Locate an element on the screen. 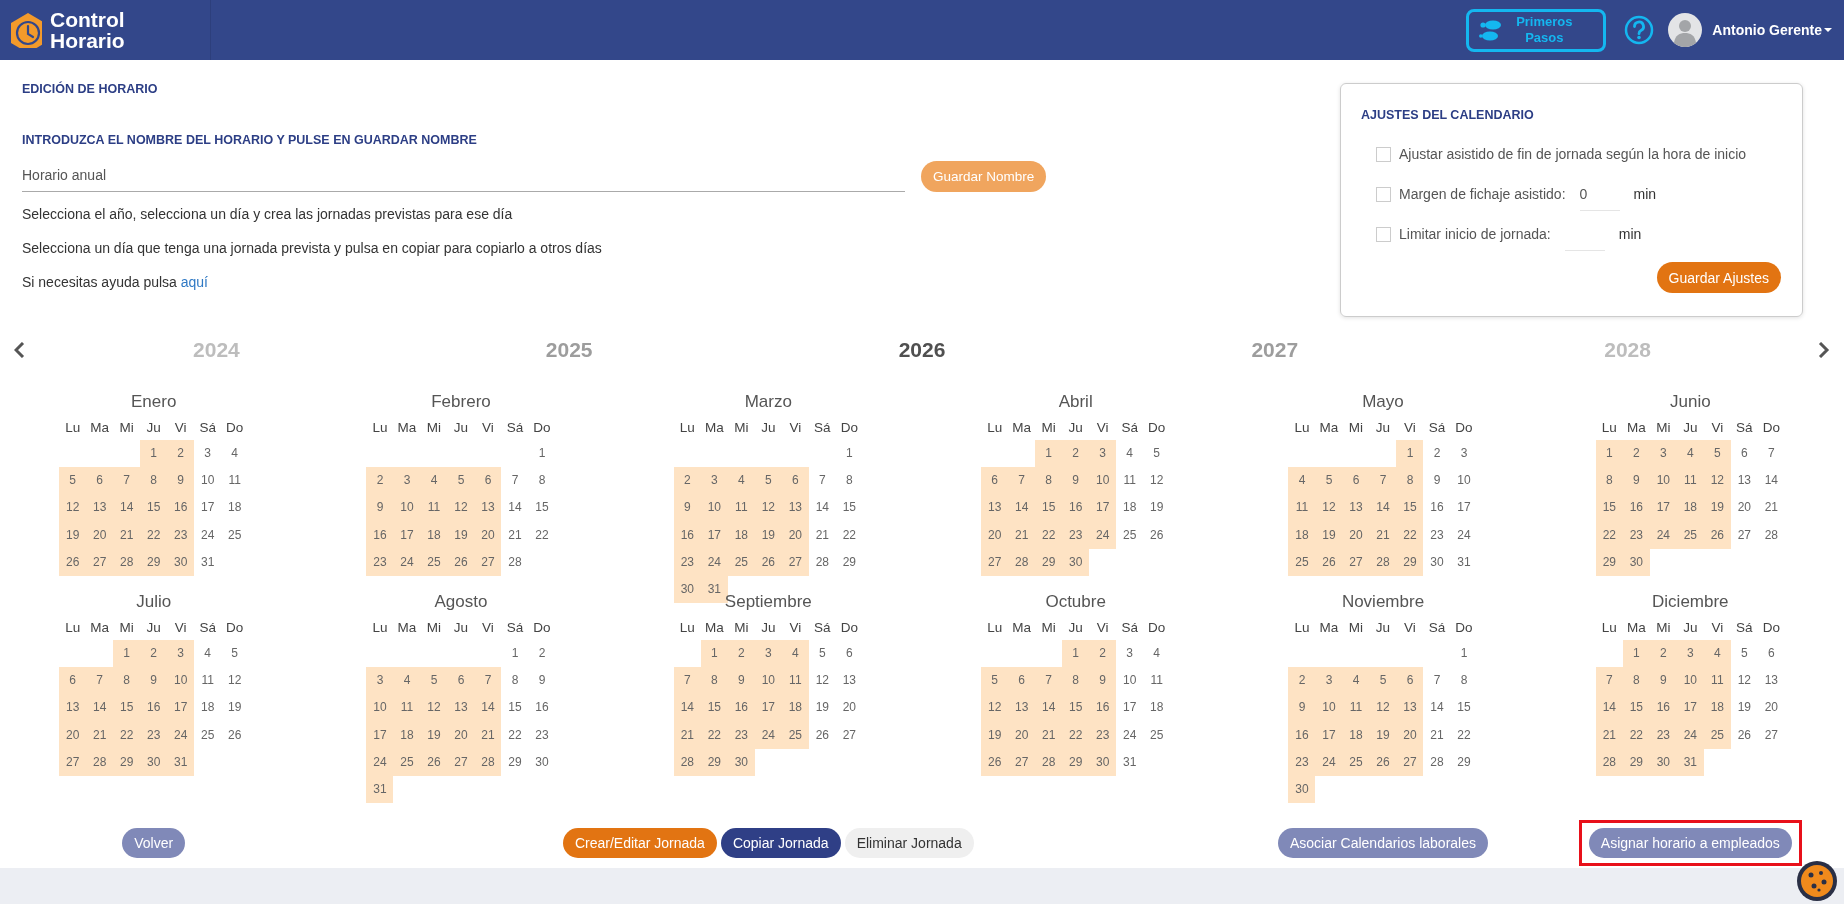  save-settings-button: Guardar Ajustes is located at coordinates (1718, 277).